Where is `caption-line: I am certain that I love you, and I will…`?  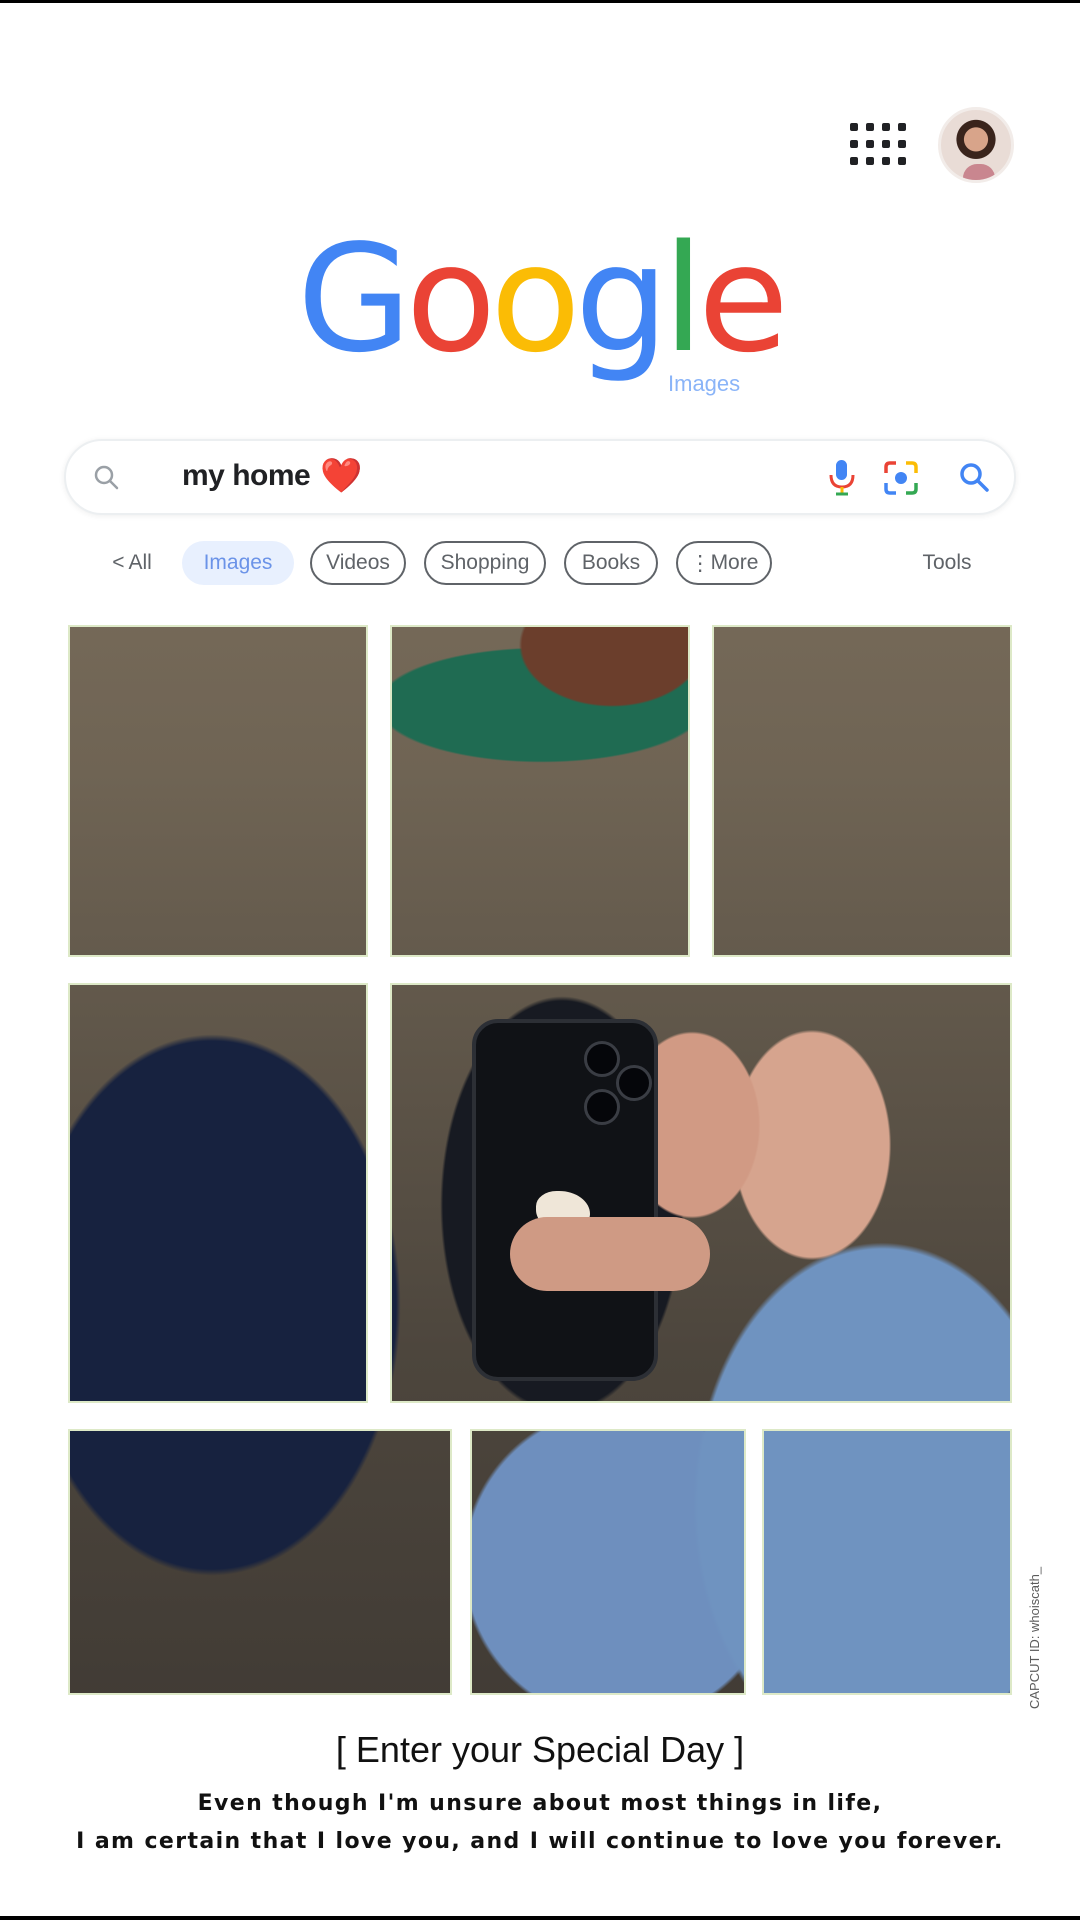
caption-line: I am certain that I love you, and I will… is located at coordinates (540, 1841).